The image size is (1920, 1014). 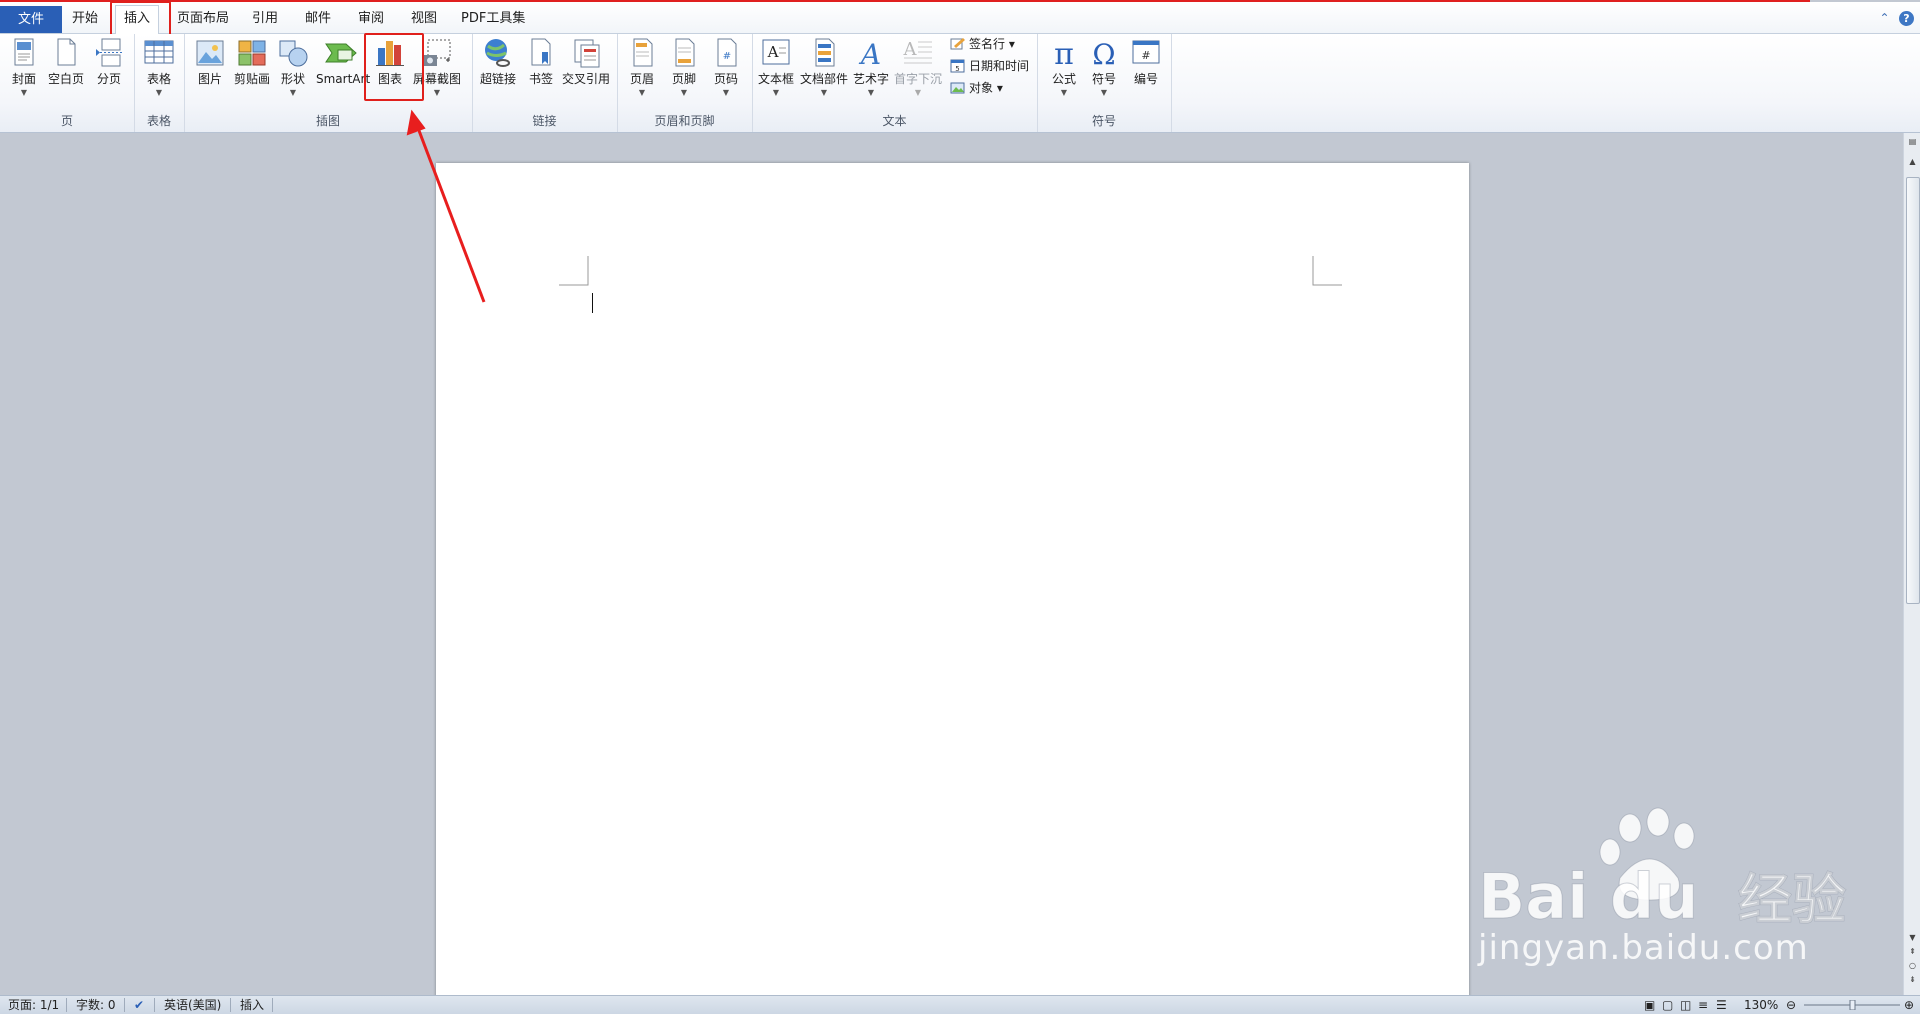 What do you see at coordinates (24, 71) in the screenshot?
I see `cover-page-button: 封面 ▼` at bounding box center [24, 71].